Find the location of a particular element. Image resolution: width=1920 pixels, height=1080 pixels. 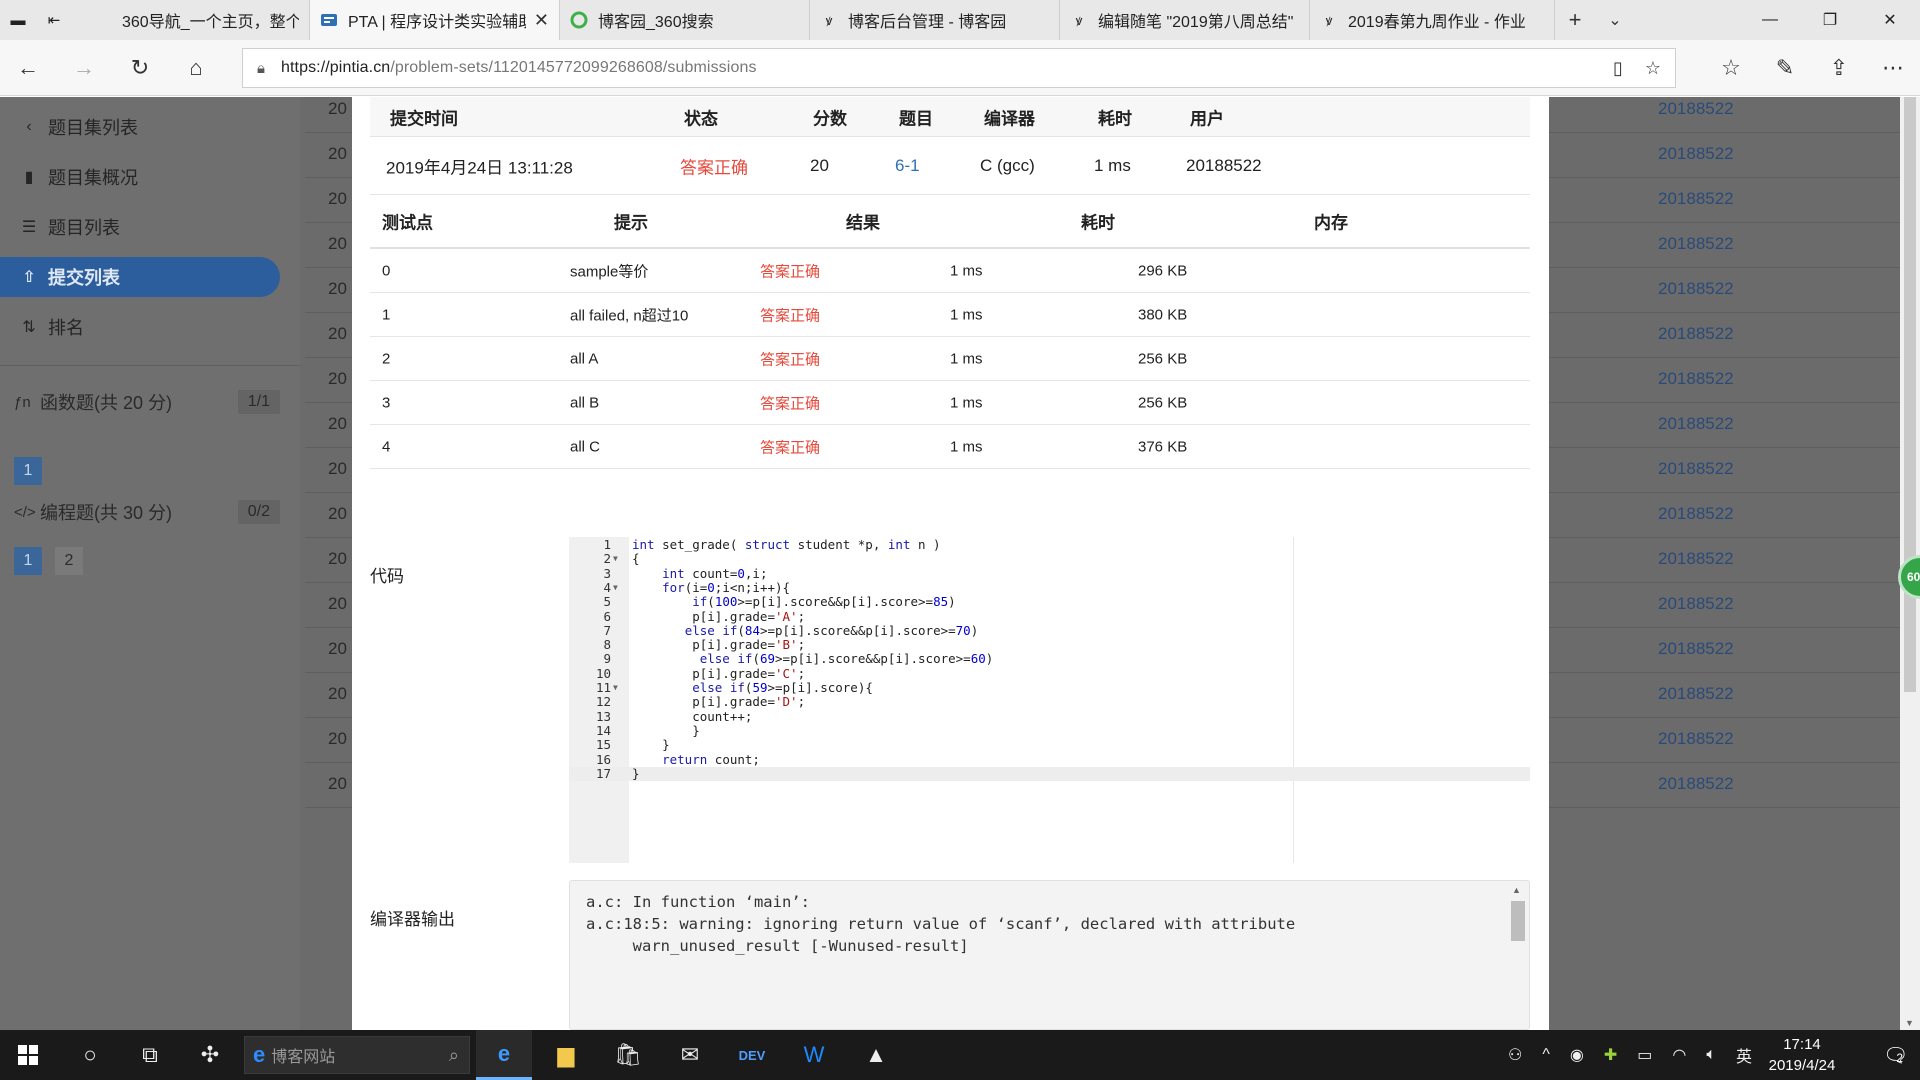

code-label: 代码 is located at coordinates (387, 576).